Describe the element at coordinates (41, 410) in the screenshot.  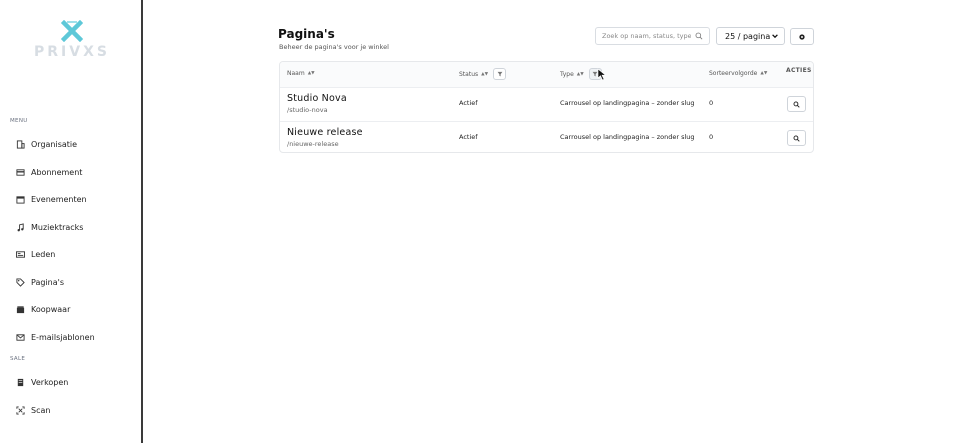
I see `sidebar-item-label: Scan` at that location.